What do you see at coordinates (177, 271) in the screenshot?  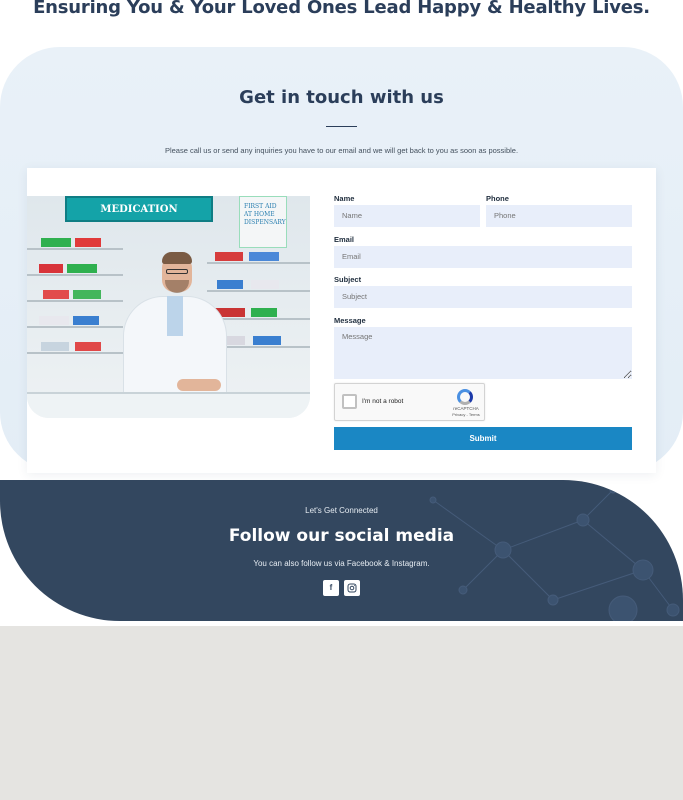 I see `photo-person-glasses` at bounding box center [177, 271].